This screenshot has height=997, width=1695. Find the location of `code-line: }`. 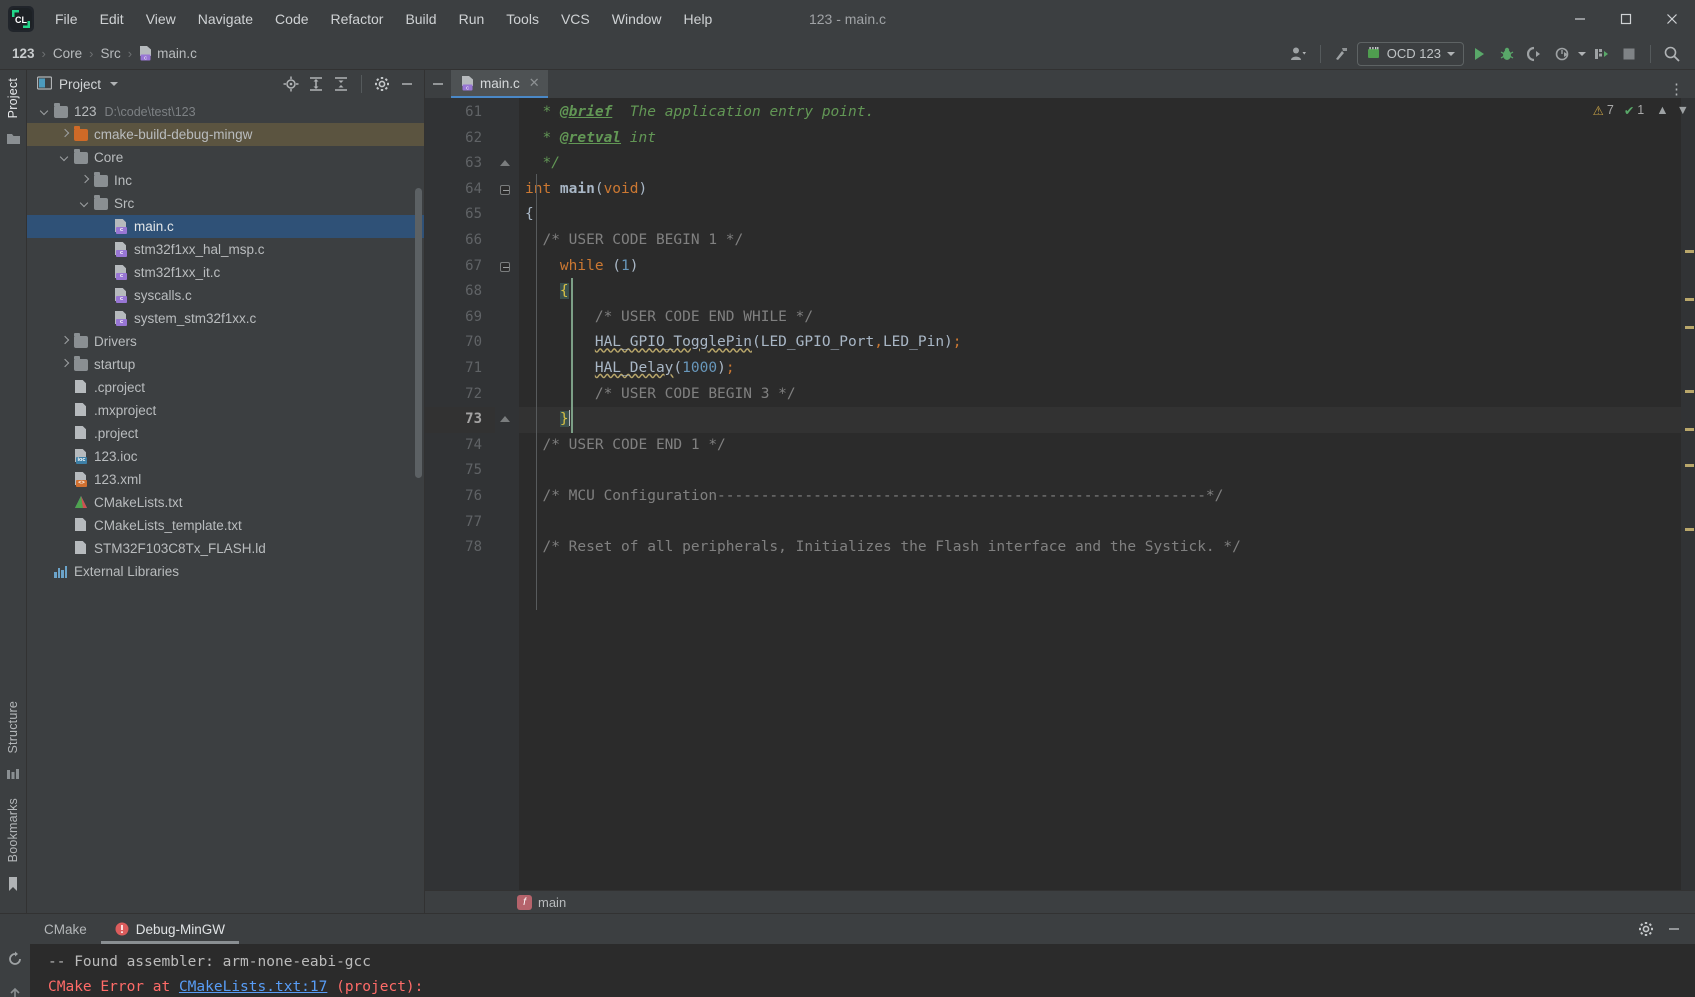

code-line: } is located at coordinates (1100, 420).